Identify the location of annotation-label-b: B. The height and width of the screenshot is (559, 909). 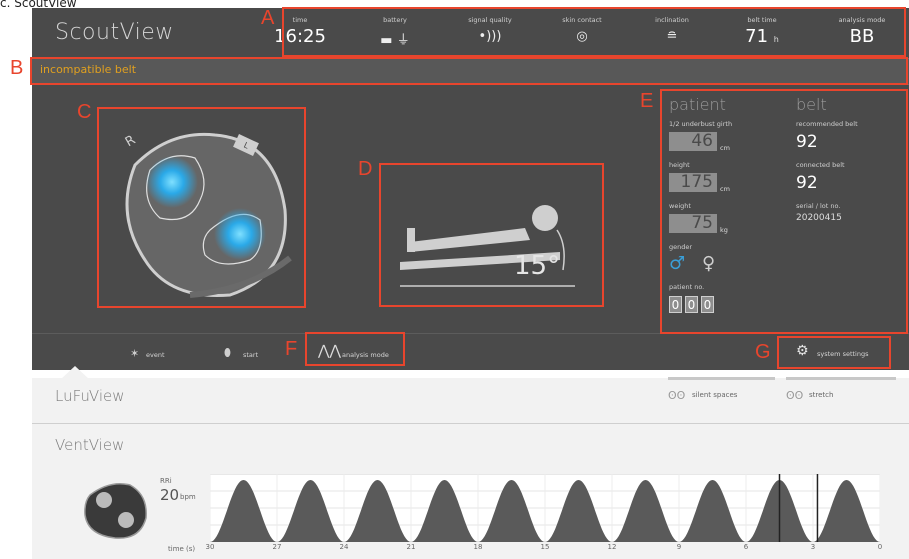
(17, 68).